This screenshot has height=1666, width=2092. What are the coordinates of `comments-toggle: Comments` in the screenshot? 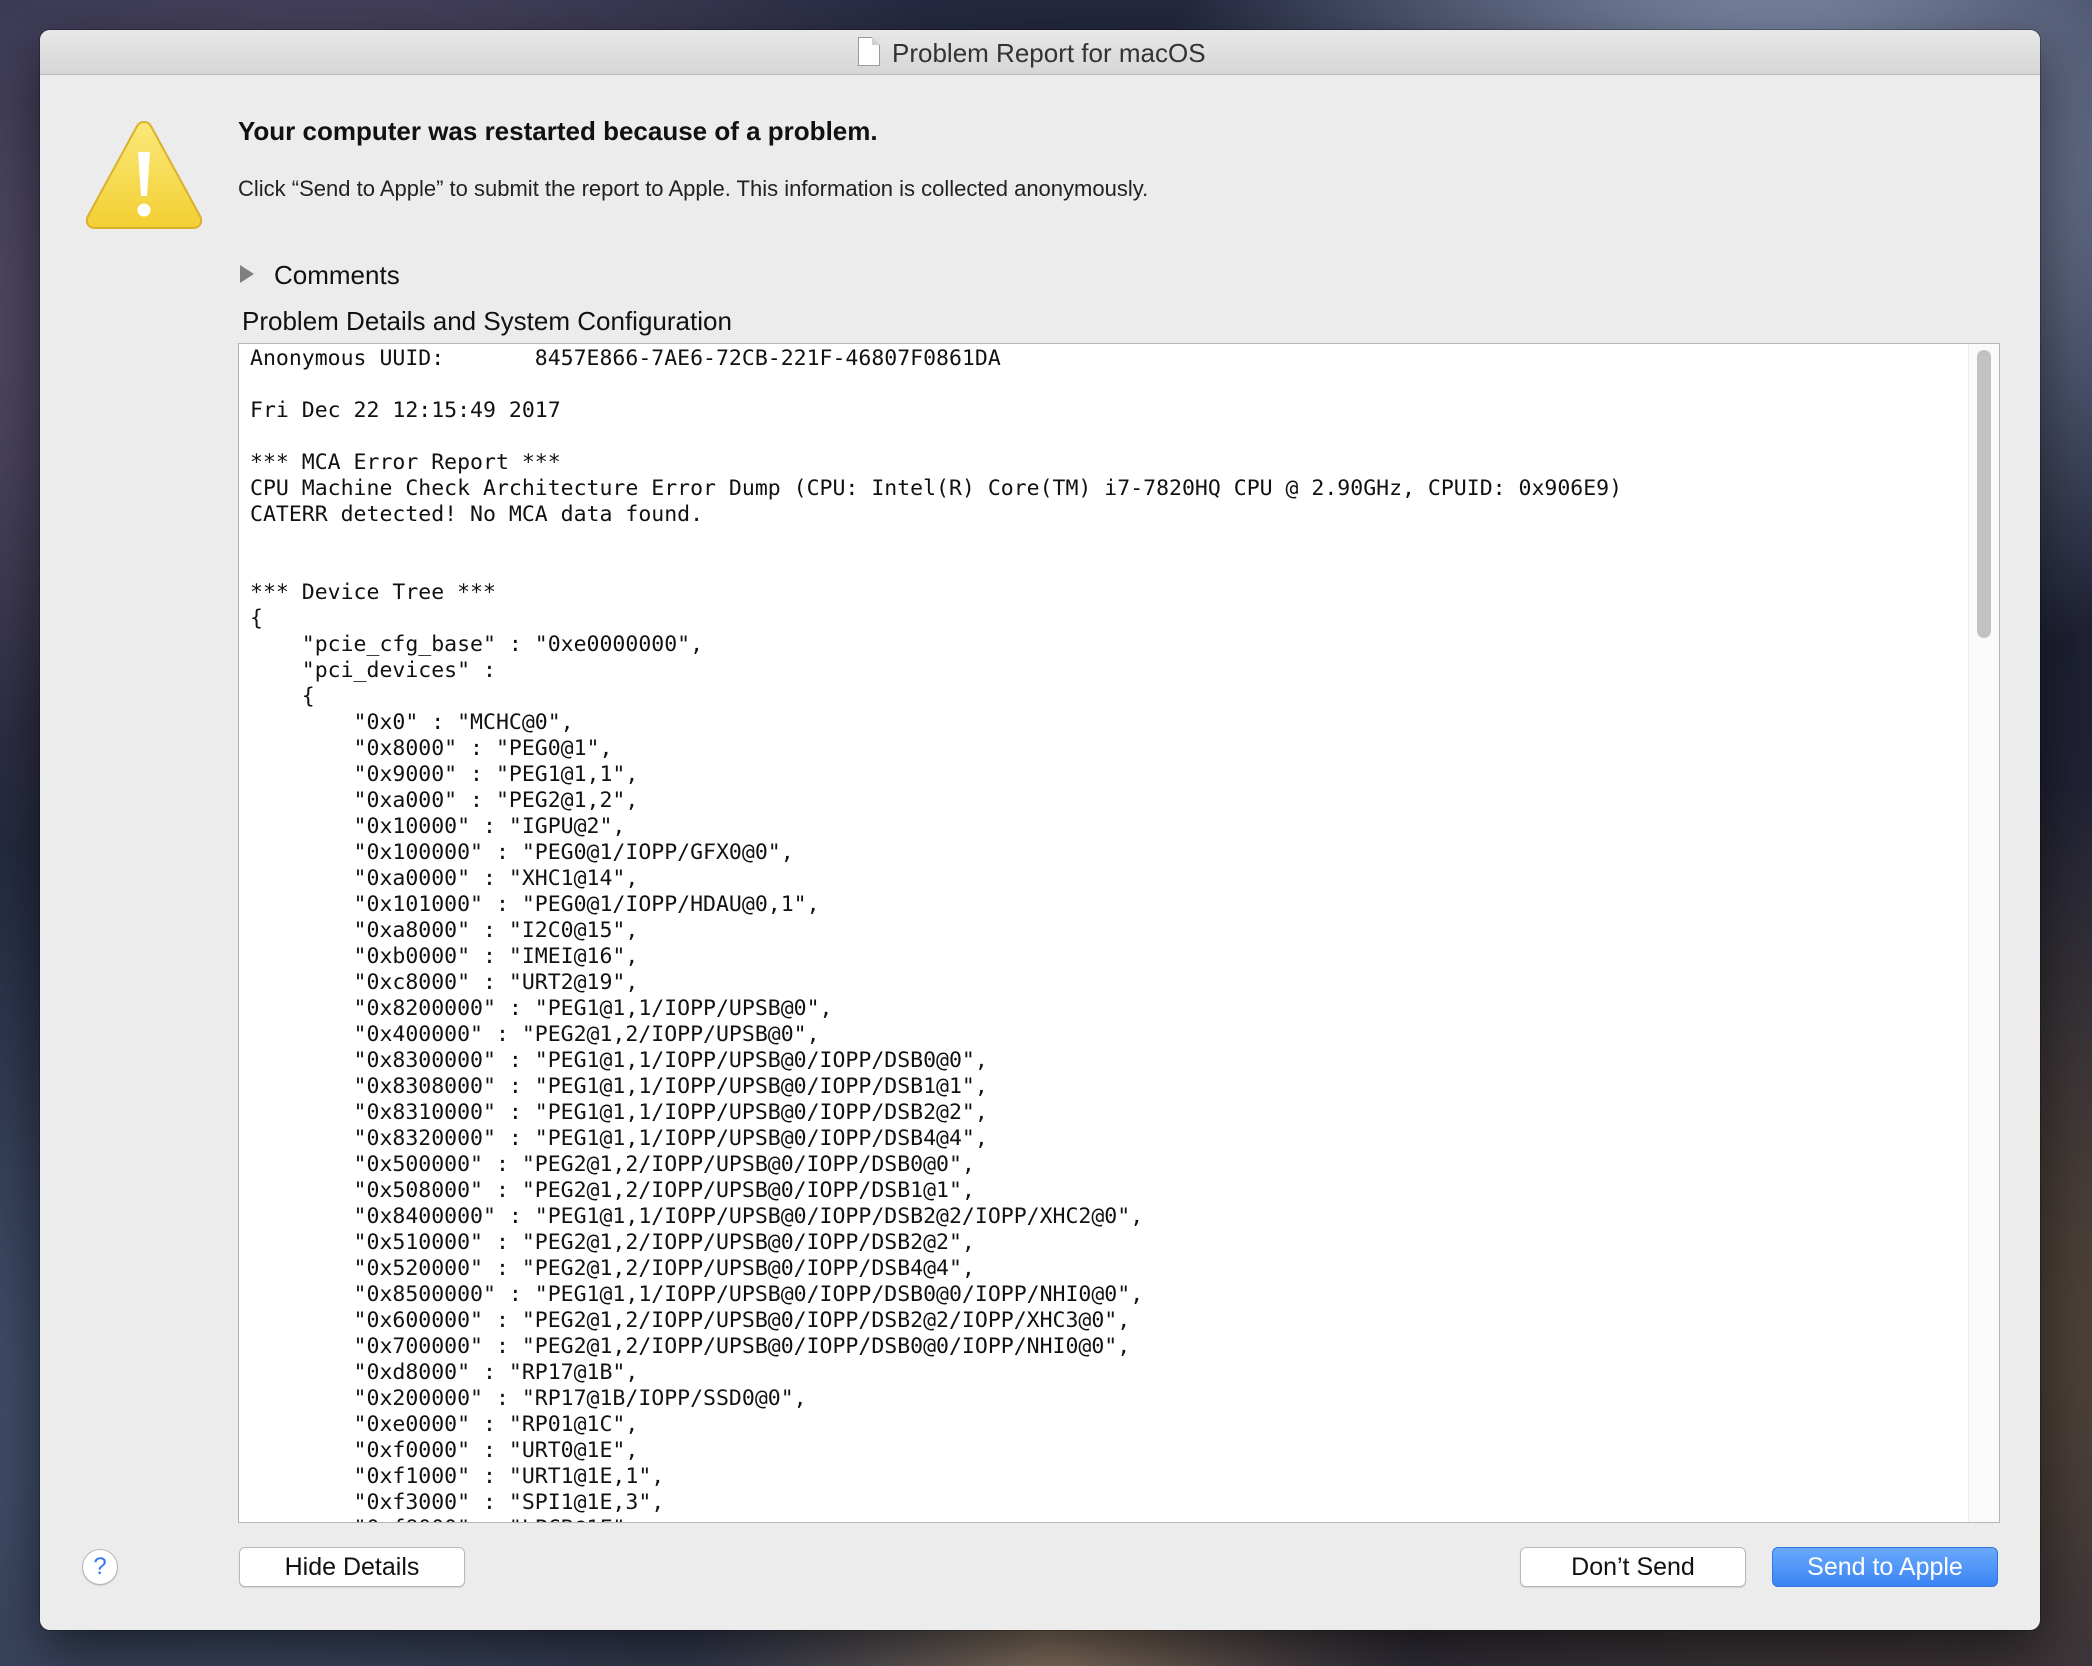 It's located at (337, 275).